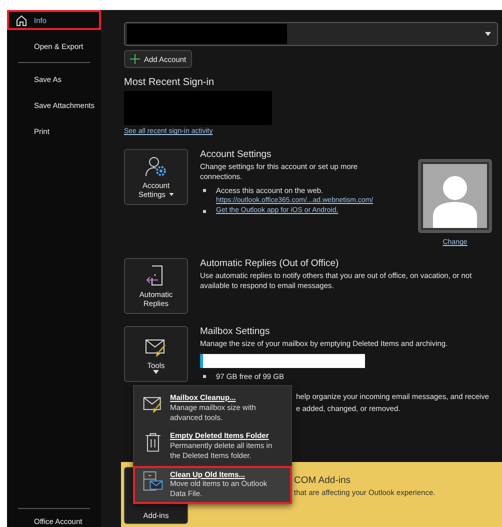 This screenshot has width=502, height=527. I want to click on plus-icon, so click(135, 59).